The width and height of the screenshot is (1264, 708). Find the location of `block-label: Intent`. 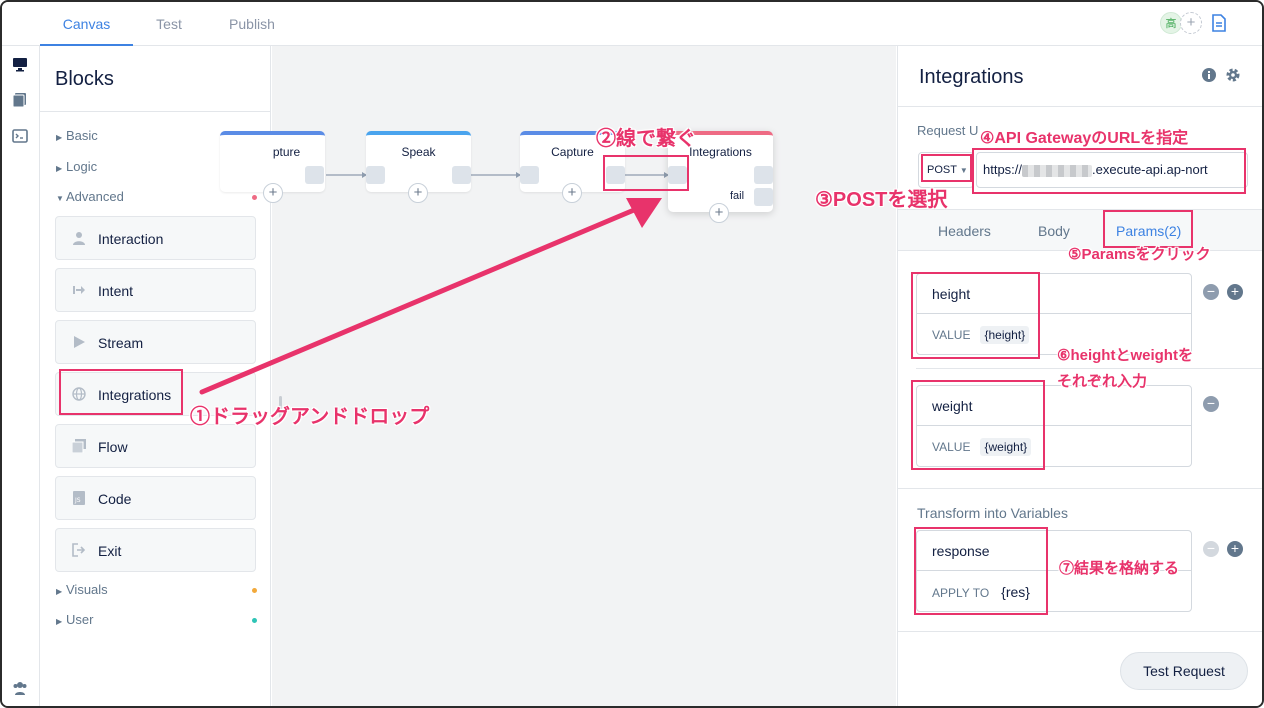

block-label: Intent is located at coordinates (116, 291).